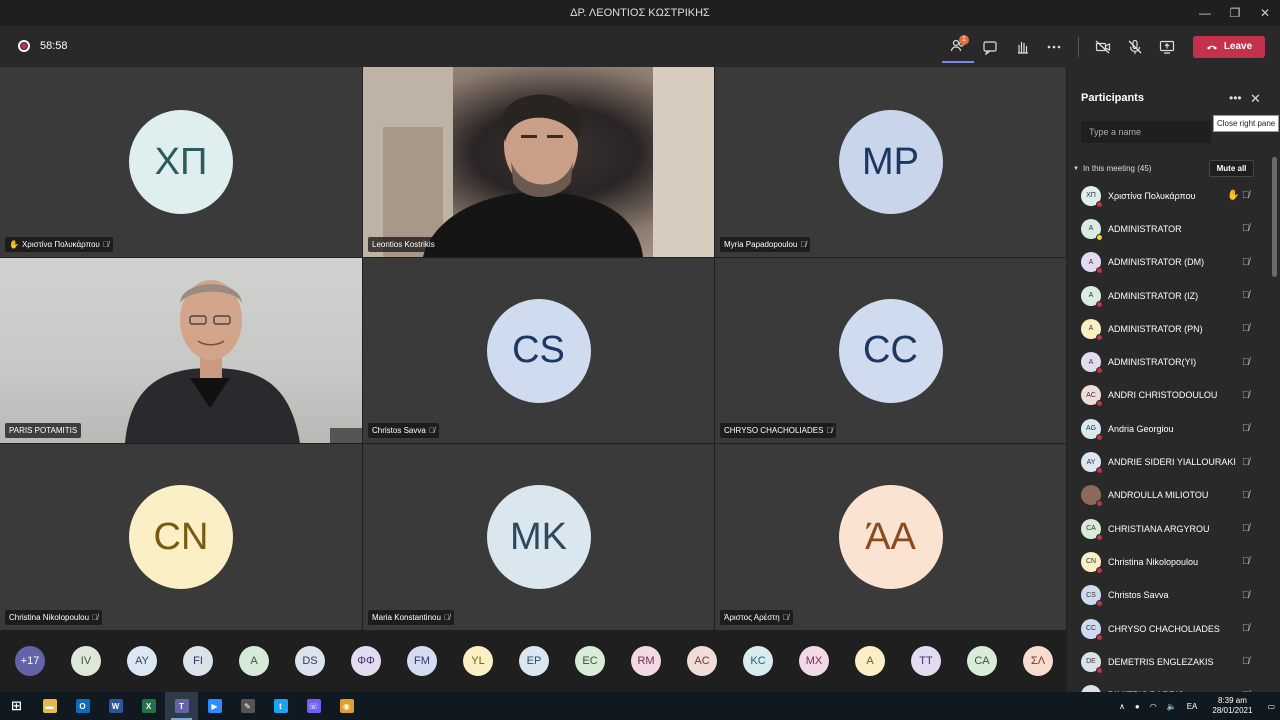 This screenshot has width=1280, height=720. What do you see at coordinates (1169, 195) in the screenshot?
I see `participant-list-item: ΧΠ Χριστίνα Πολυκάρπου ✋ 🎙̸` at bounding box center [1169, 195].